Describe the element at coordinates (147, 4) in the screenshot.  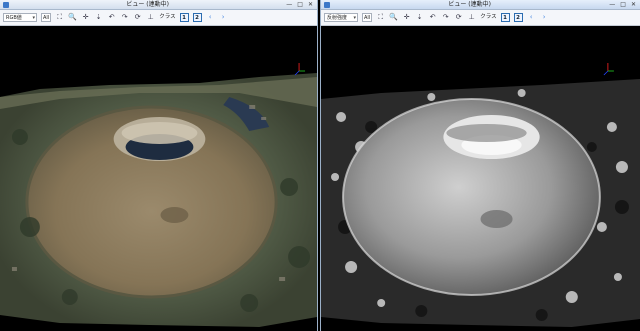
I see `left-window-title: ビュー (連動中)` at that location.